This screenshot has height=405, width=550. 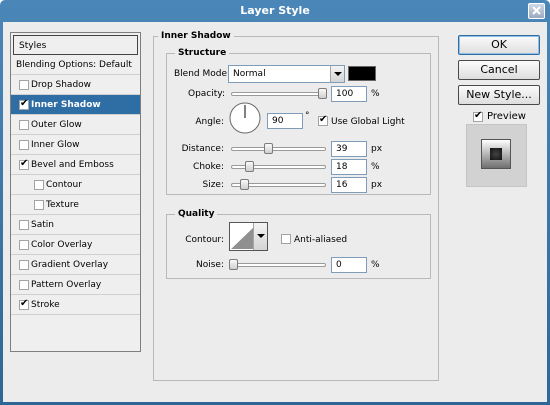 I want to click on preview-swatch, so click(x=496, y=154).